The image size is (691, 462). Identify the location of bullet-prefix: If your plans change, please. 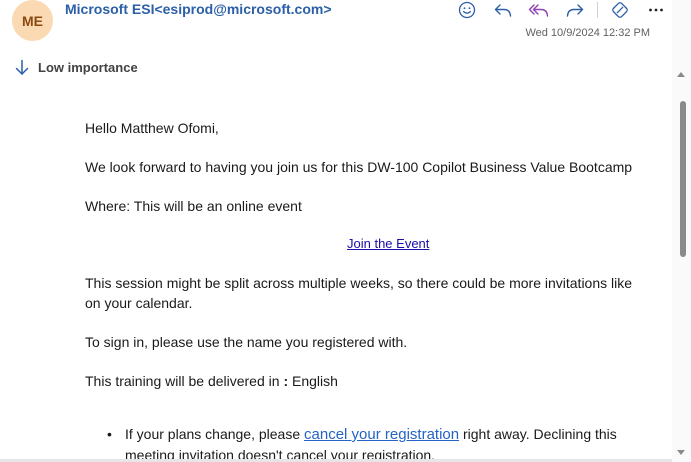
(213, 434).